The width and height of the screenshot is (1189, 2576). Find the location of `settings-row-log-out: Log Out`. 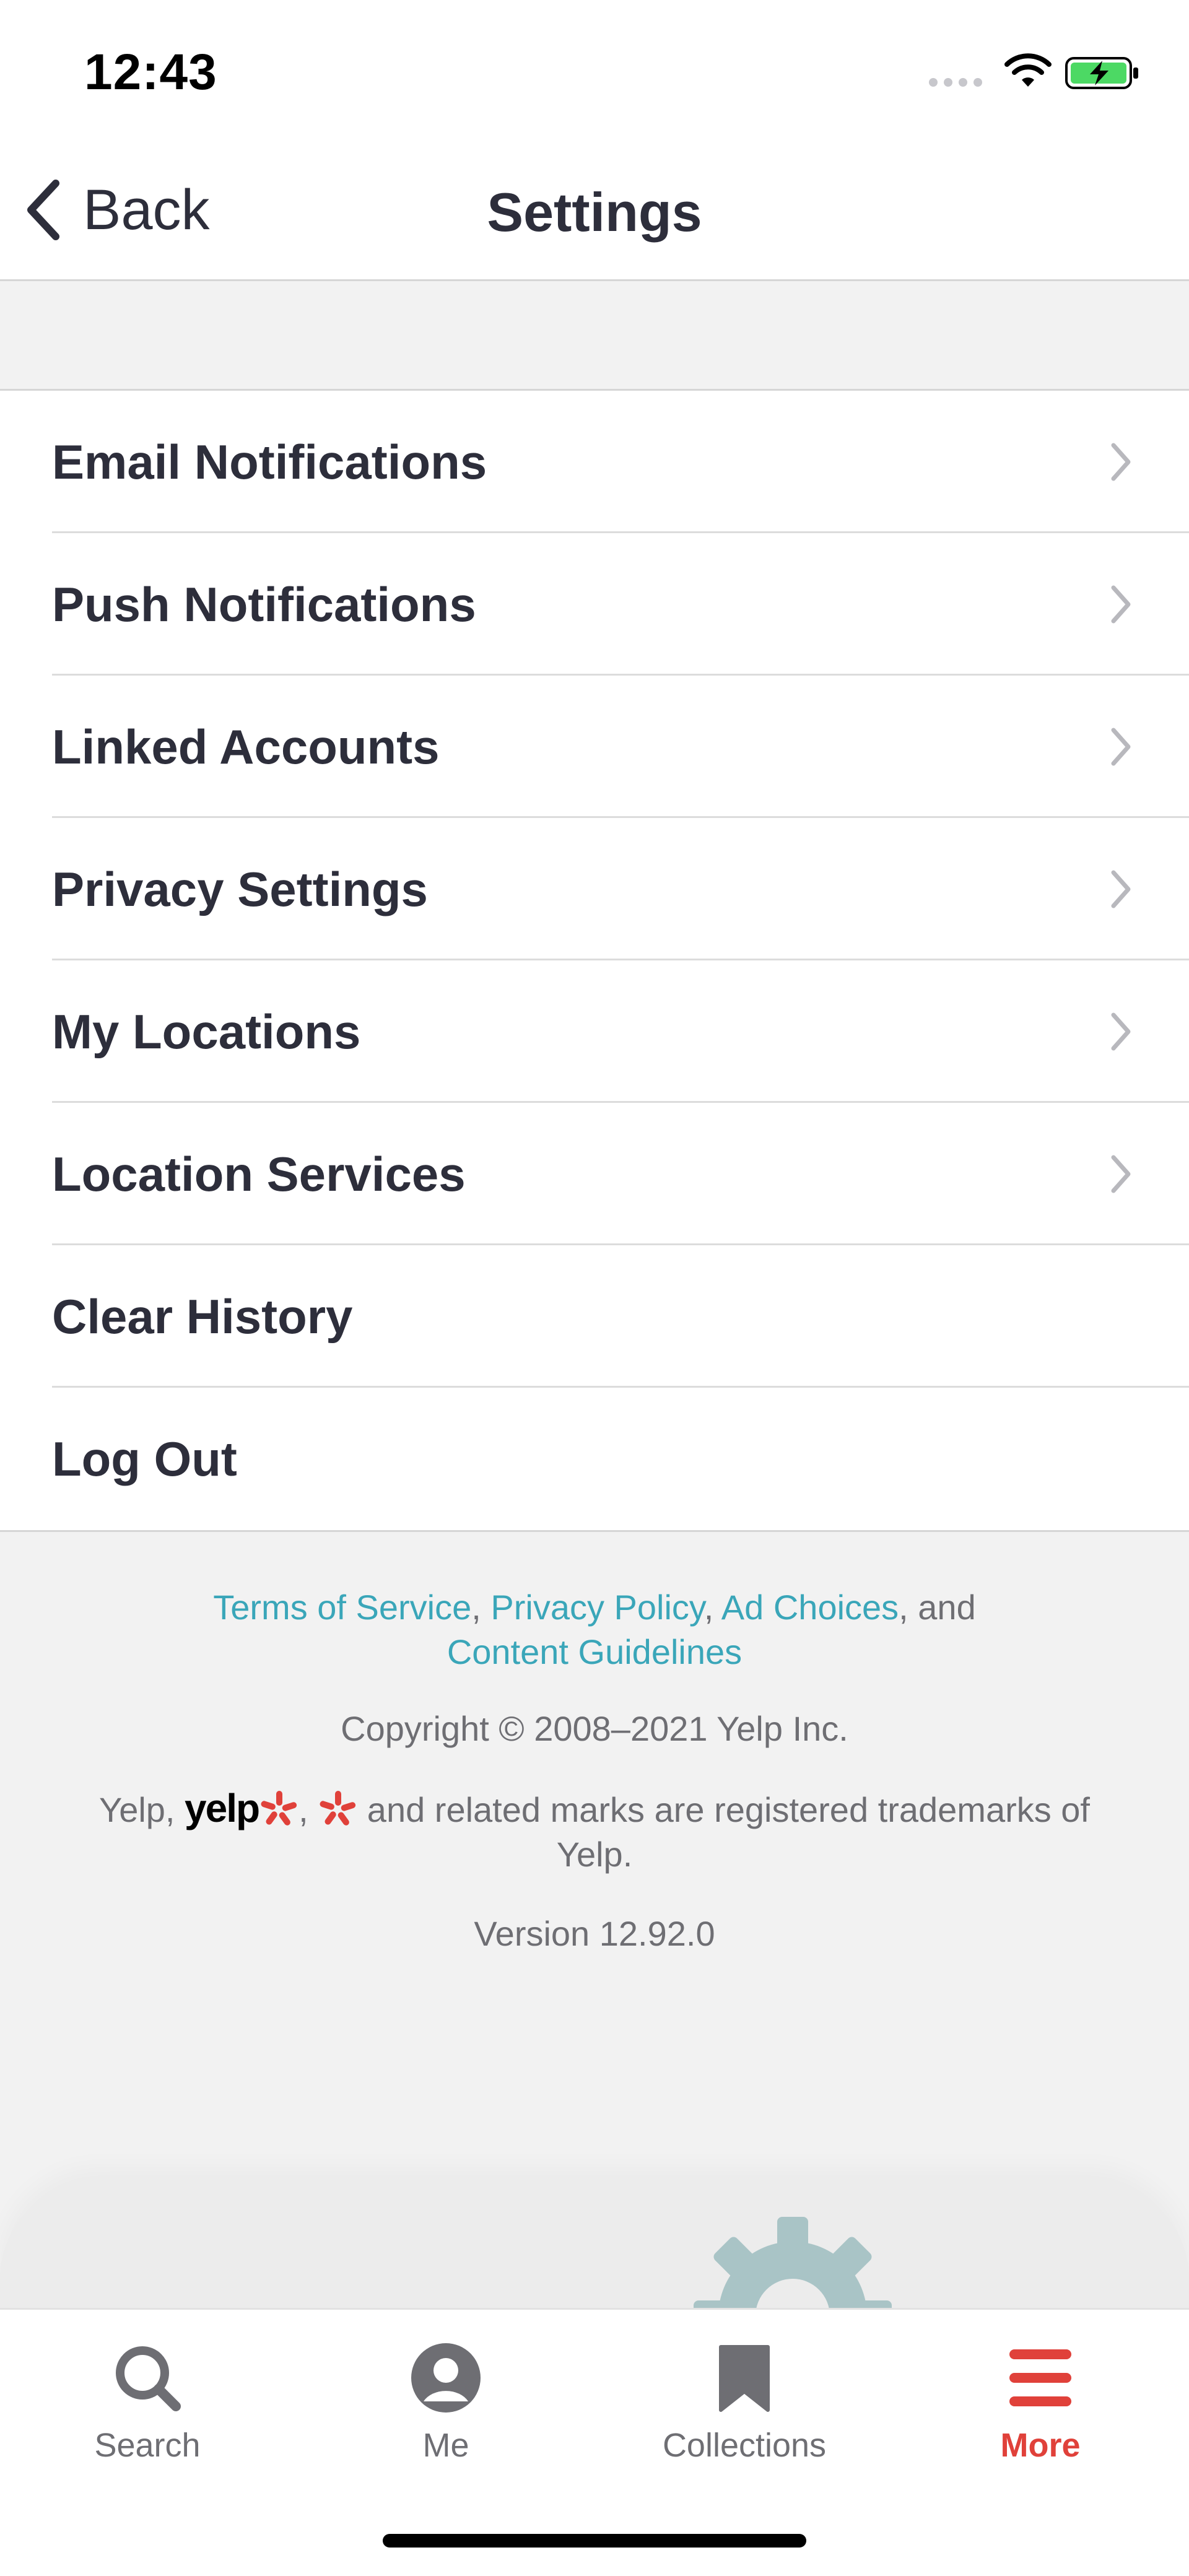

settings-row-log-out: Log Out is located at coordinates (594, 1459).